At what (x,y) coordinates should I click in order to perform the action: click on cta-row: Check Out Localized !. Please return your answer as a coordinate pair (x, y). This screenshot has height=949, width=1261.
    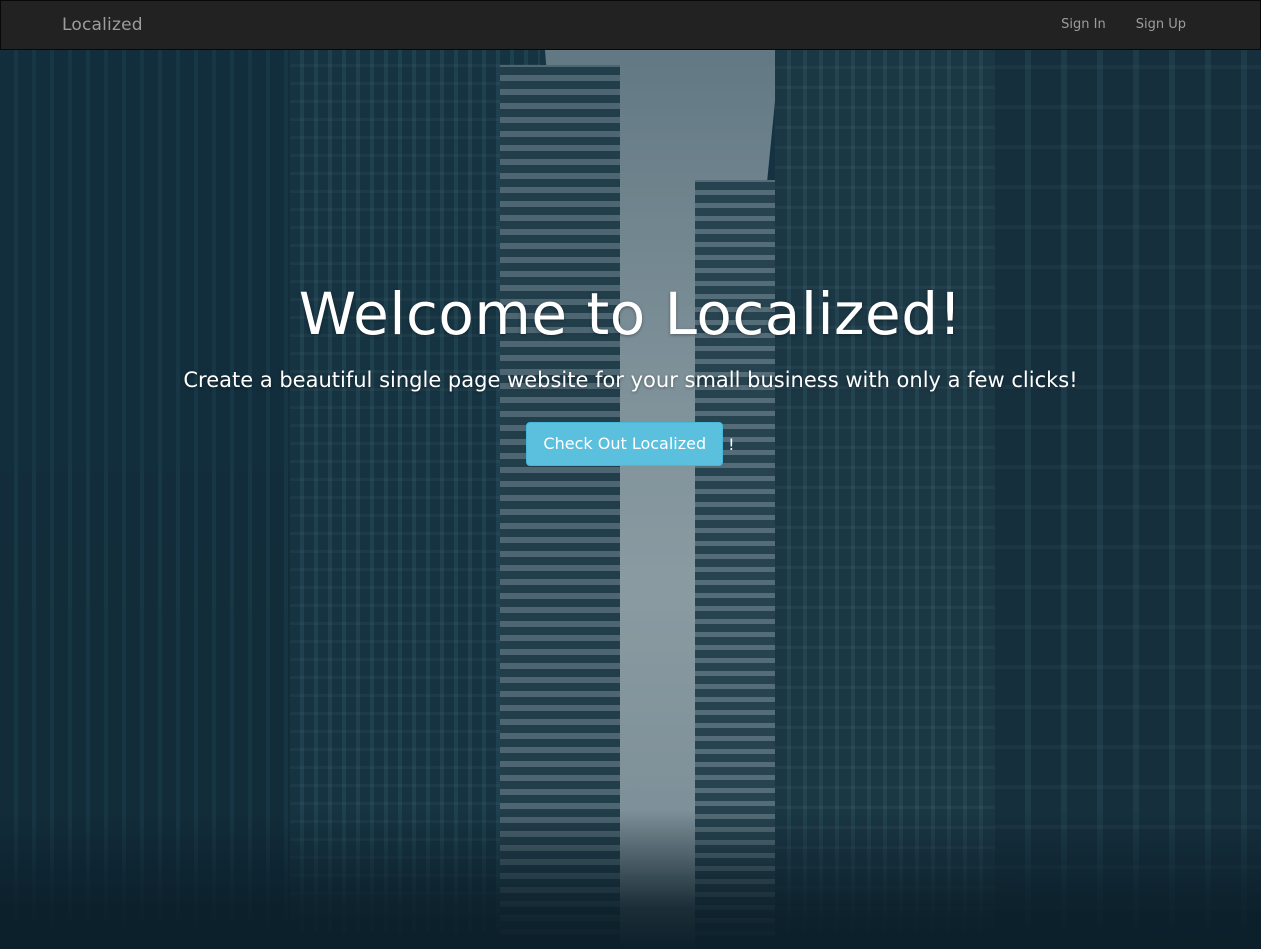
    Looking at the image, I should click on (630, 444).